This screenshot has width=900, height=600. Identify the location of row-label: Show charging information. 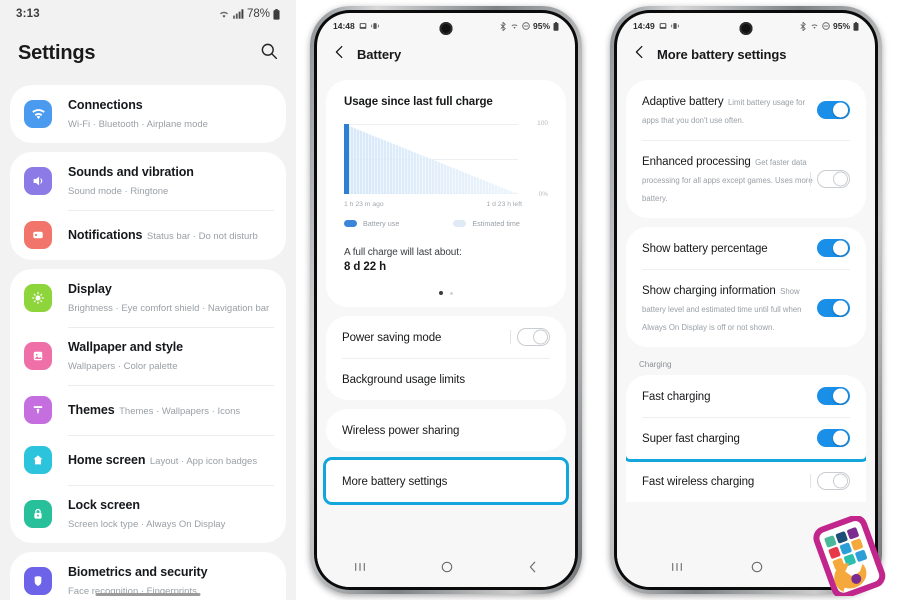
(709, 291).